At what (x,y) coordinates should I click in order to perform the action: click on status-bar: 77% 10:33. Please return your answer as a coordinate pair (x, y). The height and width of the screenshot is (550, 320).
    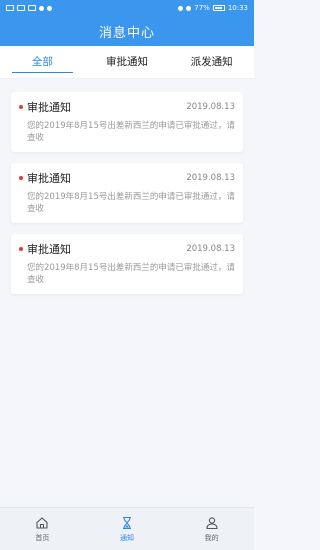
    Looking at the image, I should click on (127, 8).